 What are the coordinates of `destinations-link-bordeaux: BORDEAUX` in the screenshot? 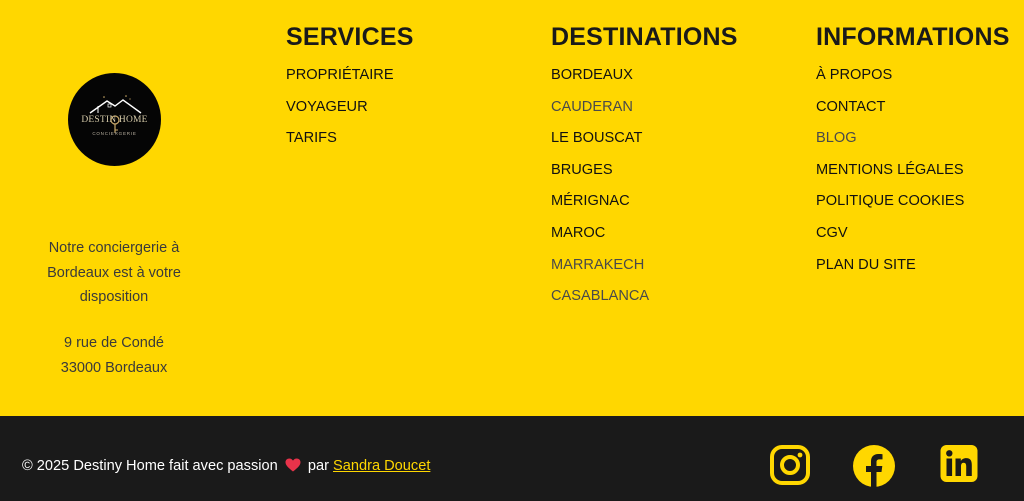 It's located at (644, 81).